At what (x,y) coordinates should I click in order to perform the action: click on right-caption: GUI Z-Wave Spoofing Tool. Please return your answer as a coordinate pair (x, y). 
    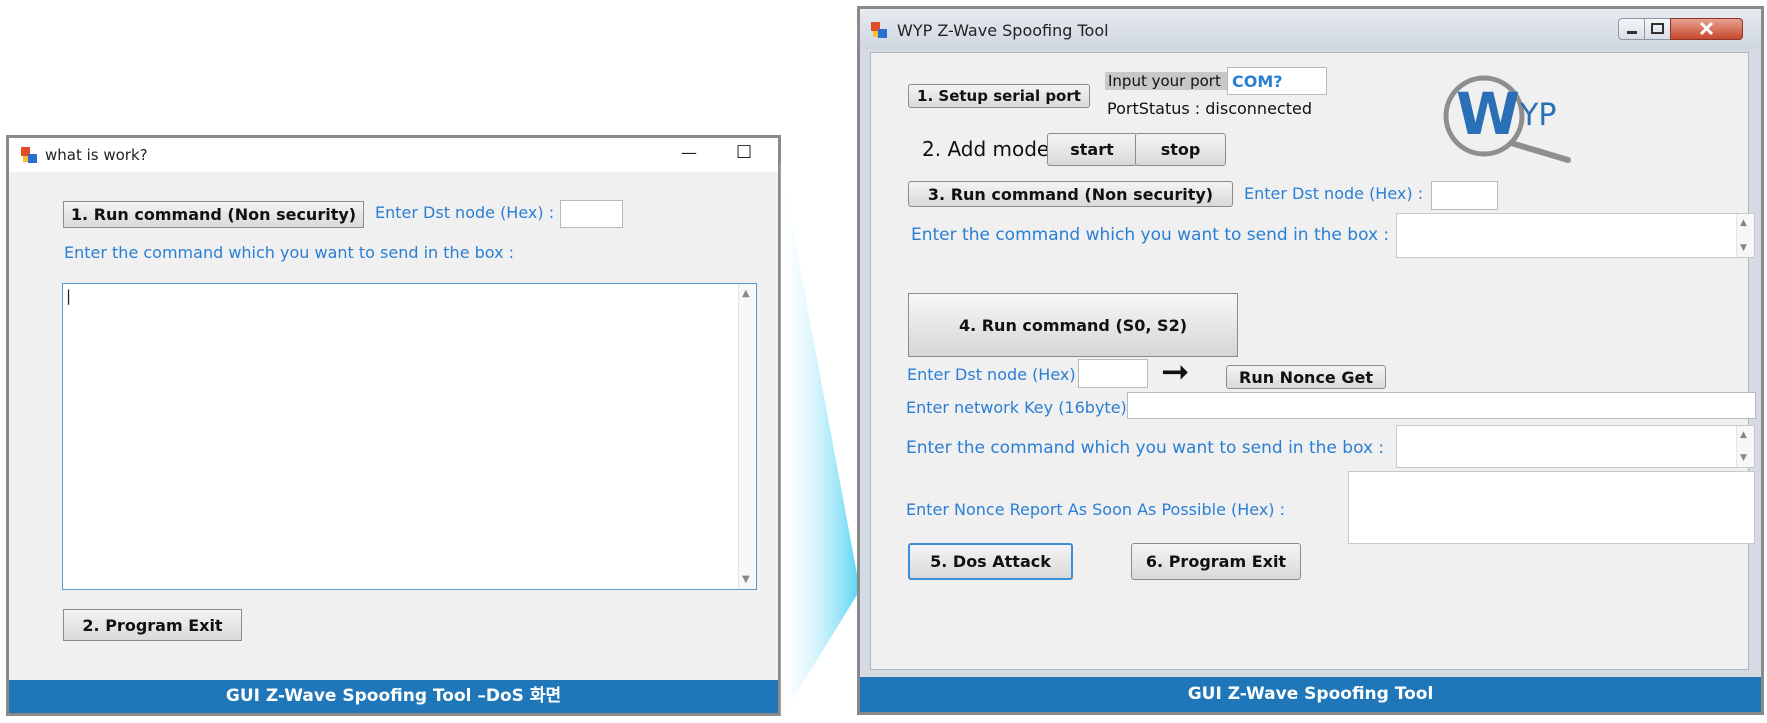
    Looking at the image, I should click on (1310, 694).